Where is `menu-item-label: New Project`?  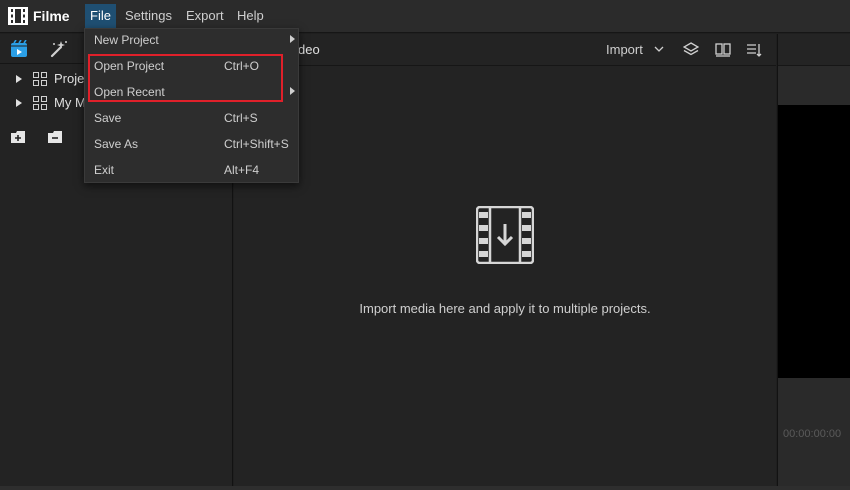 menu-item-label: New Project is located at coordinates (126, 40).